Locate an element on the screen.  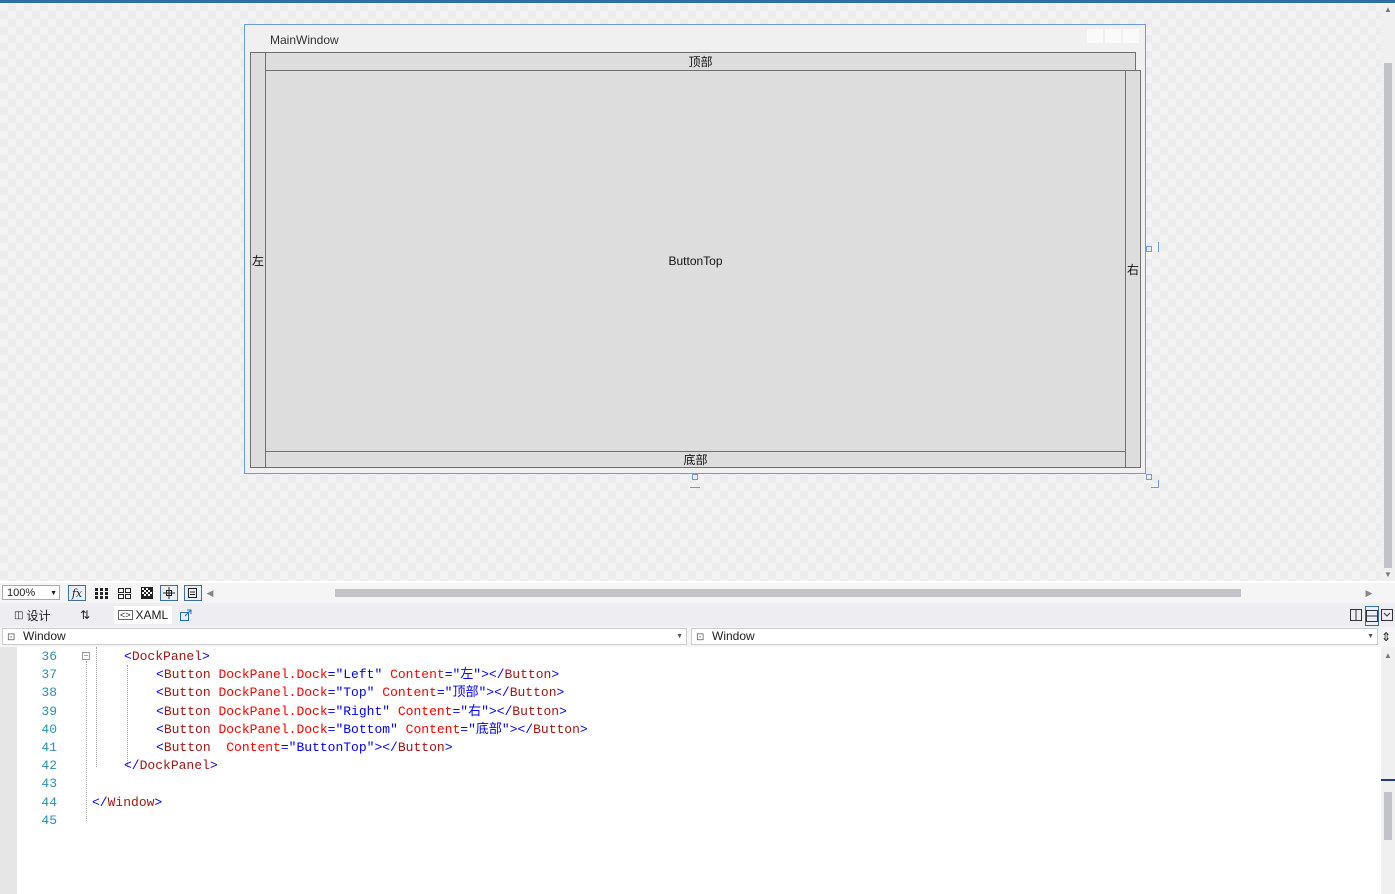
editor-vscroll-thumb is located at coordinates (1388, 816).